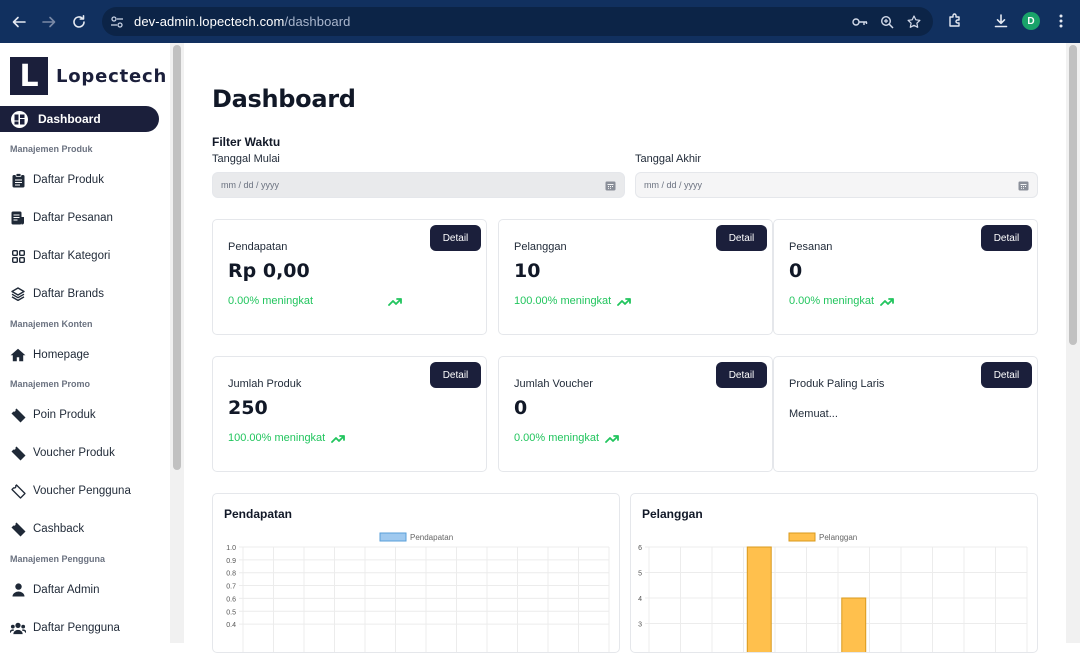  What do you see at coordinates (61, 355) in the screenshot?
I see `sidebar-item-label: Homepage` at bounding box center [61, 355].